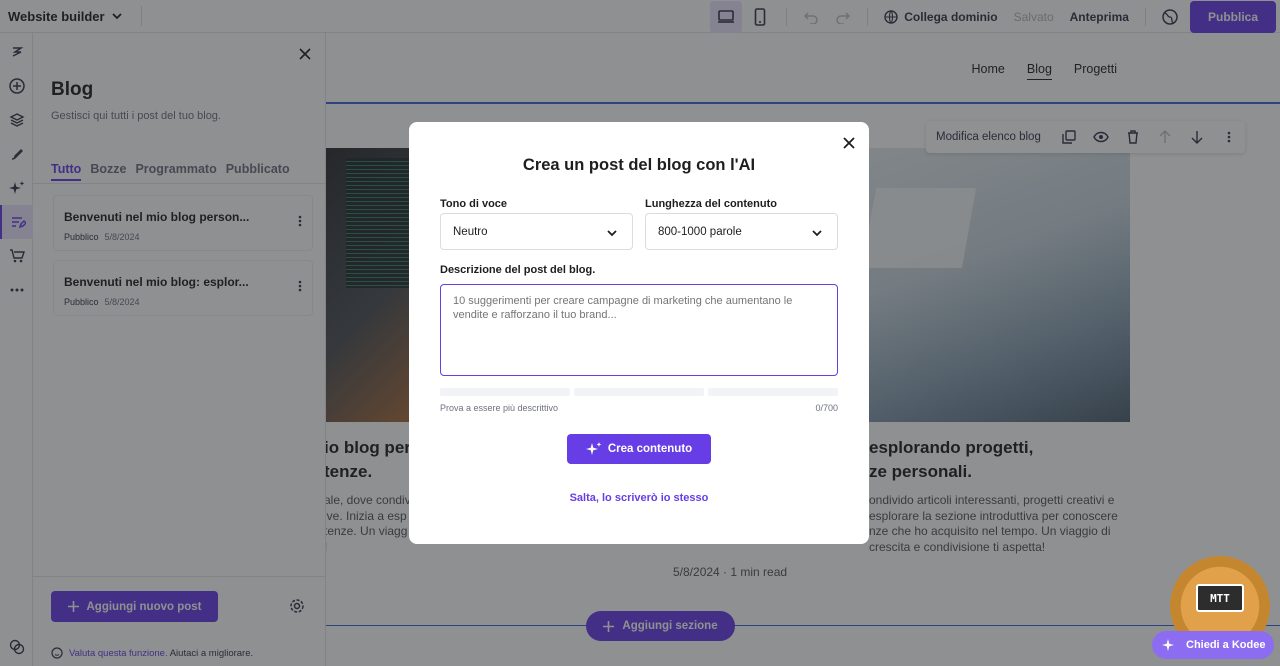 The height and width of the screenshot is (666, 1280). Describe the element at coordinates (1213, 645) in the screenshot. I see `ask-kodee-button: Chiedi a Kodee` at that location.